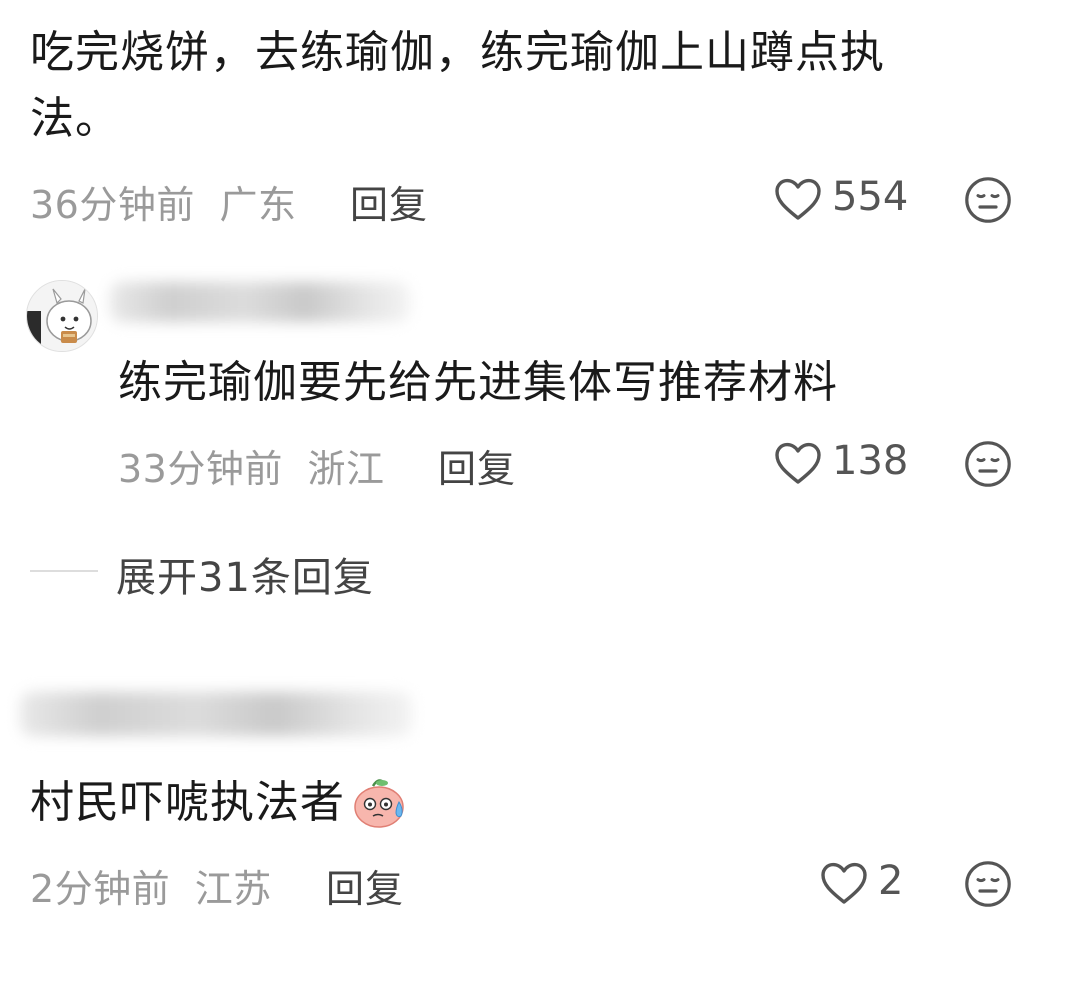 Image resolution: width=1088 pixels, height=989 pixels. I want to click on comment-2-location: 浙江, so click(346, 469).